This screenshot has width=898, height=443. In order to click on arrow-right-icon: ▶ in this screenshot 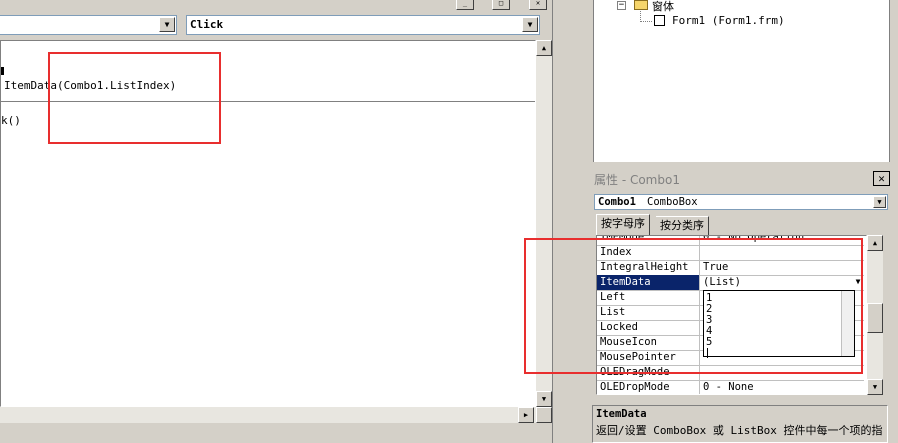, I will do `click(526, 415)`.